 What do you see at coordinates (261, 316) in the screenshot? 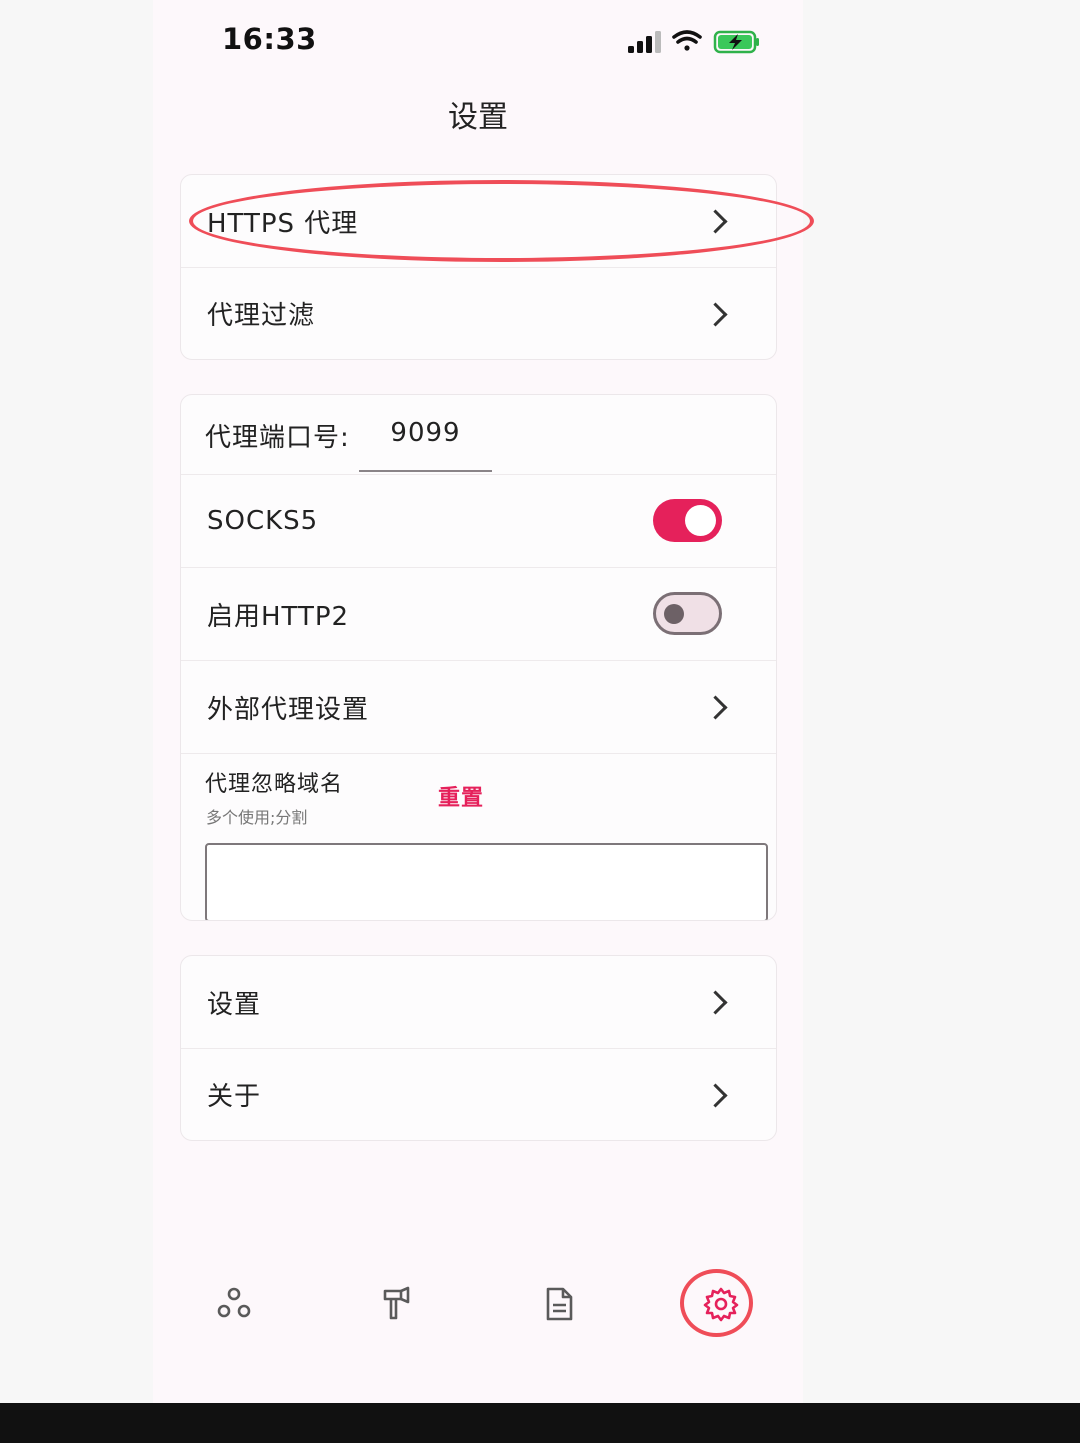
I see `proxy-filter-label: 代理过滤` at bounding box center [261, 316].